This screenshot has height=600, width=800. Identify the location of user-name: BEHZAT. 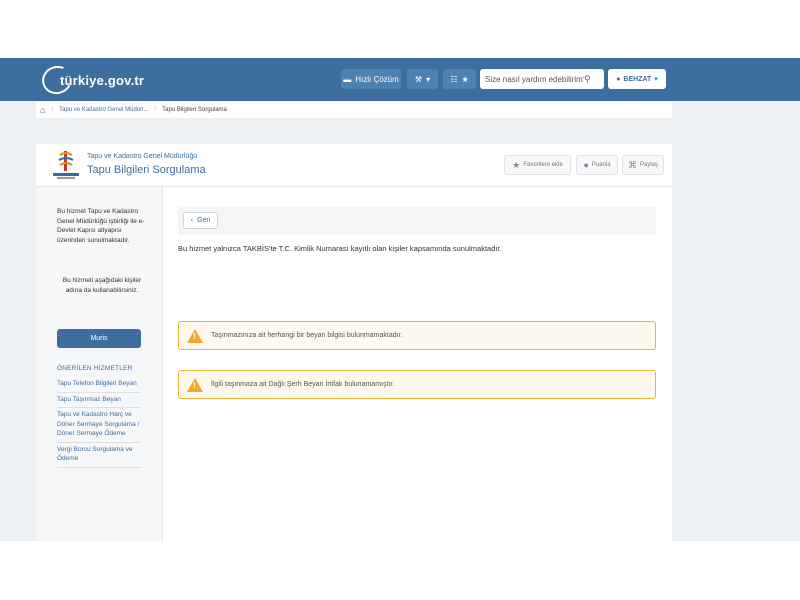
(637, 79).